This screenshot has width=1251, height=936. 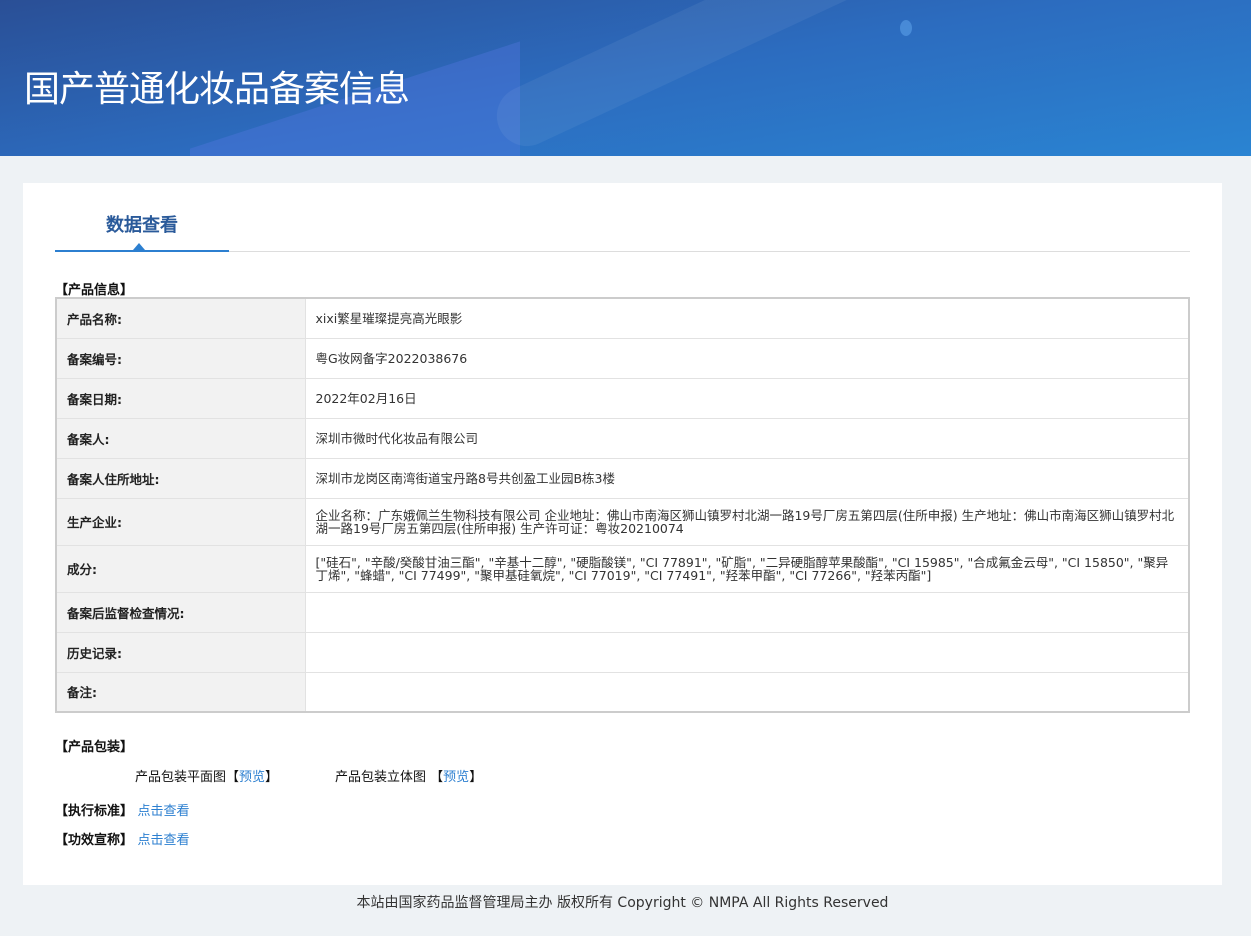 What do you see at coordinates (180, 358) in the screenshot?
I see `row-label: 备案编号:` at bounding box center [180, 358].